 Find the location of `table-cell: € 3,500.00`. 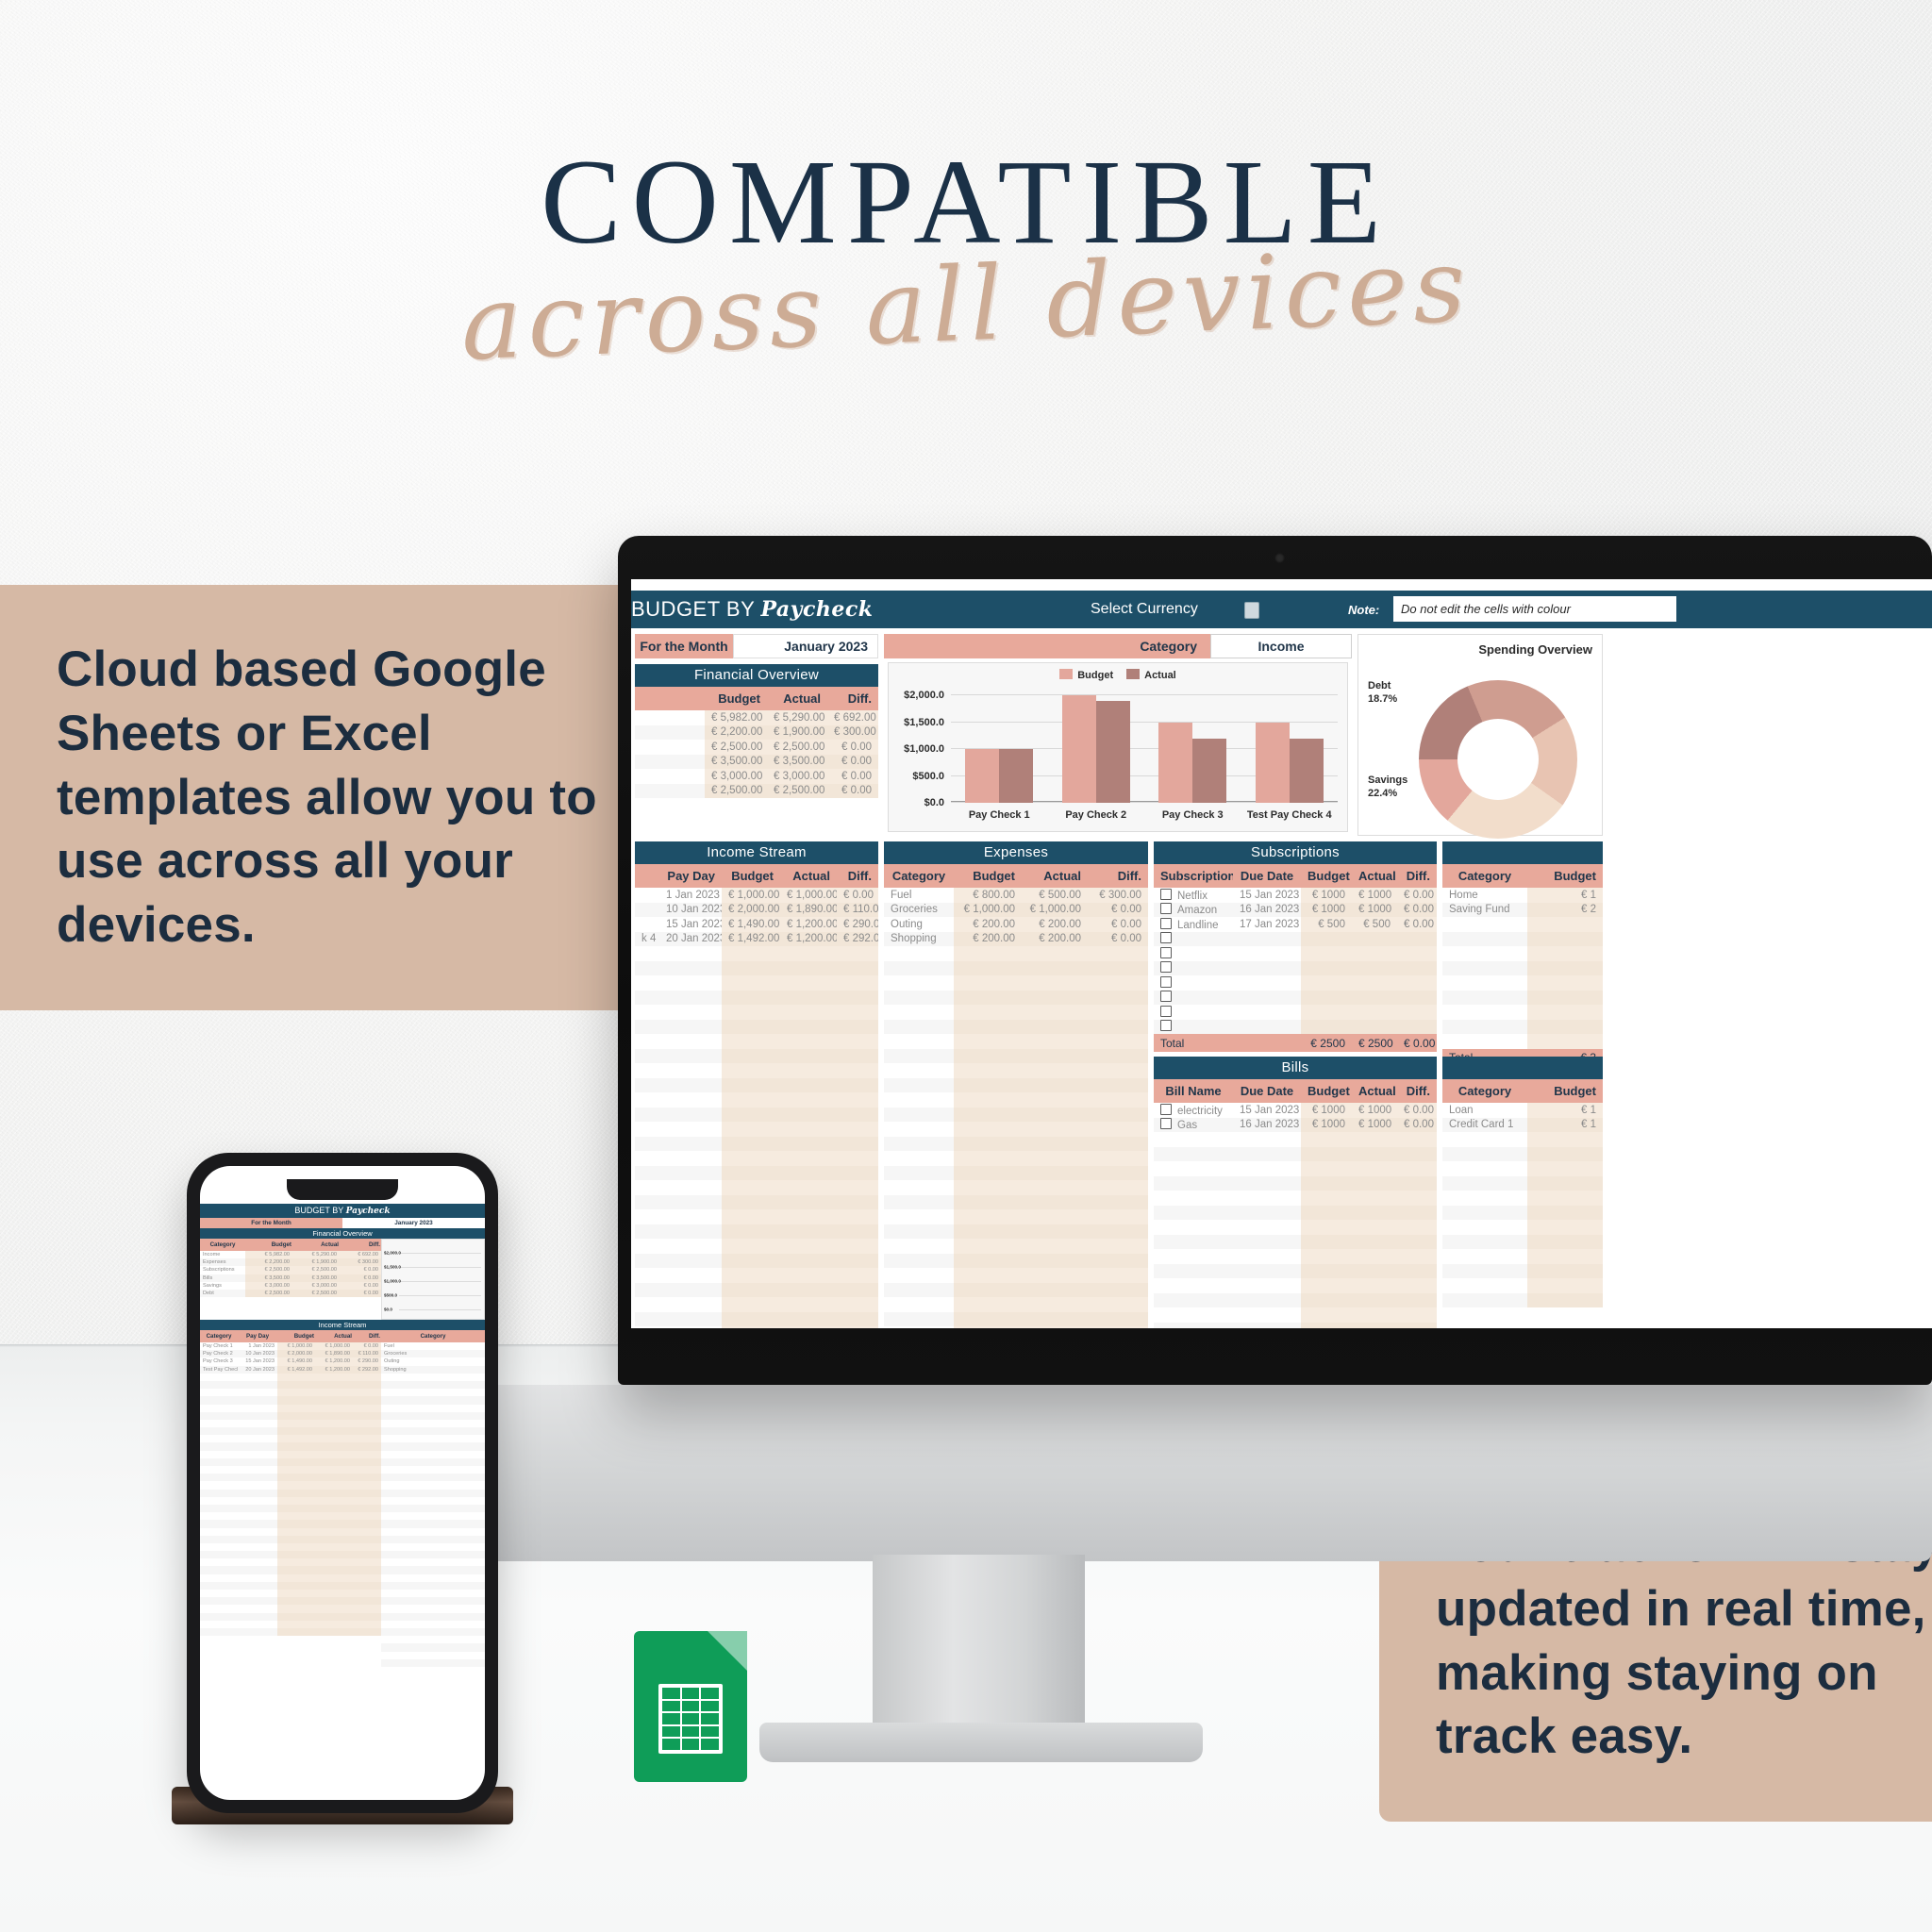

table-cell: € 3,500.00 is located at coordinates (797, 762).